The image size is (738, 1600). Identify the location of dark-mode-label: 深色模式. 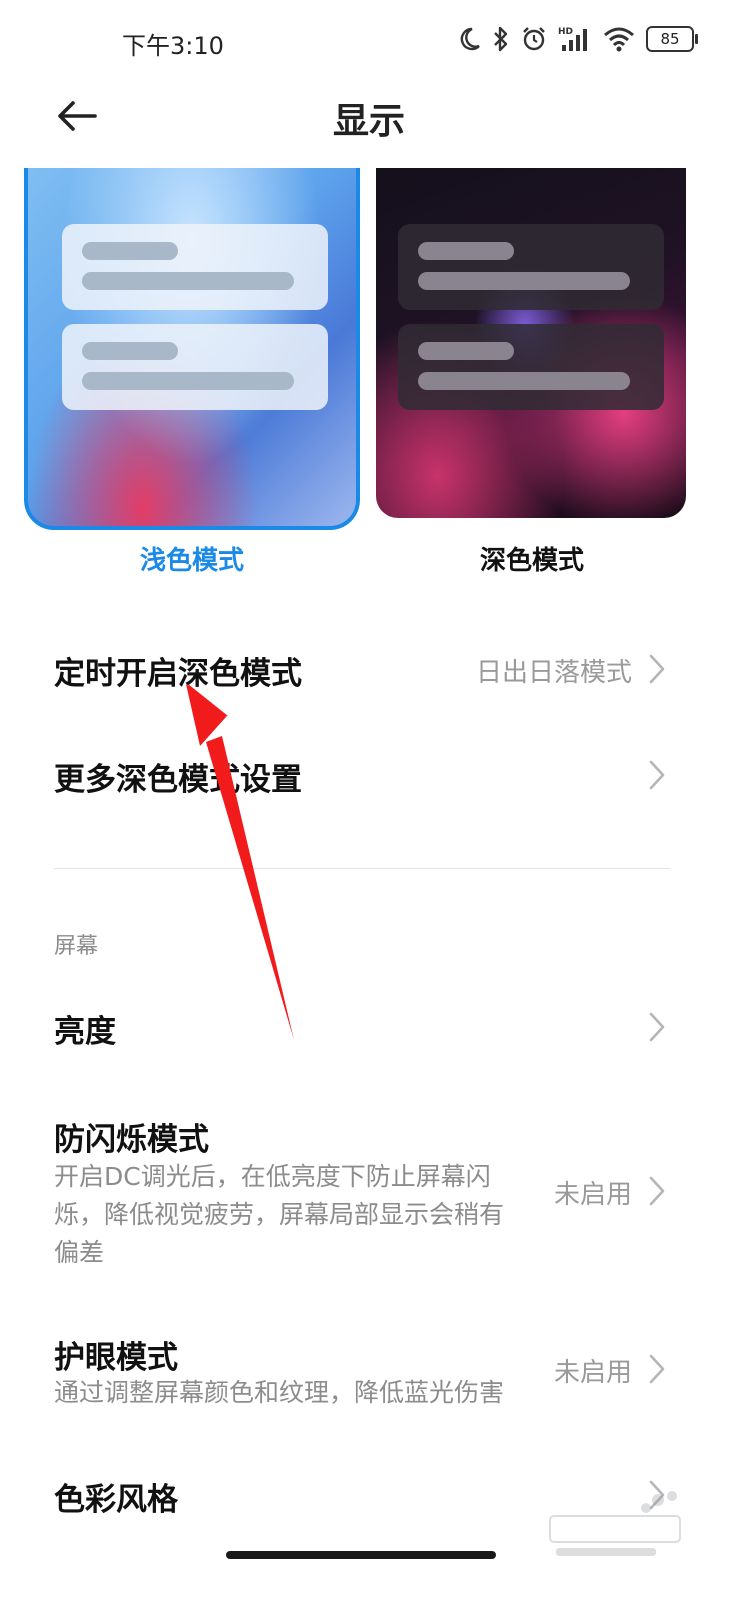
(532, 558).